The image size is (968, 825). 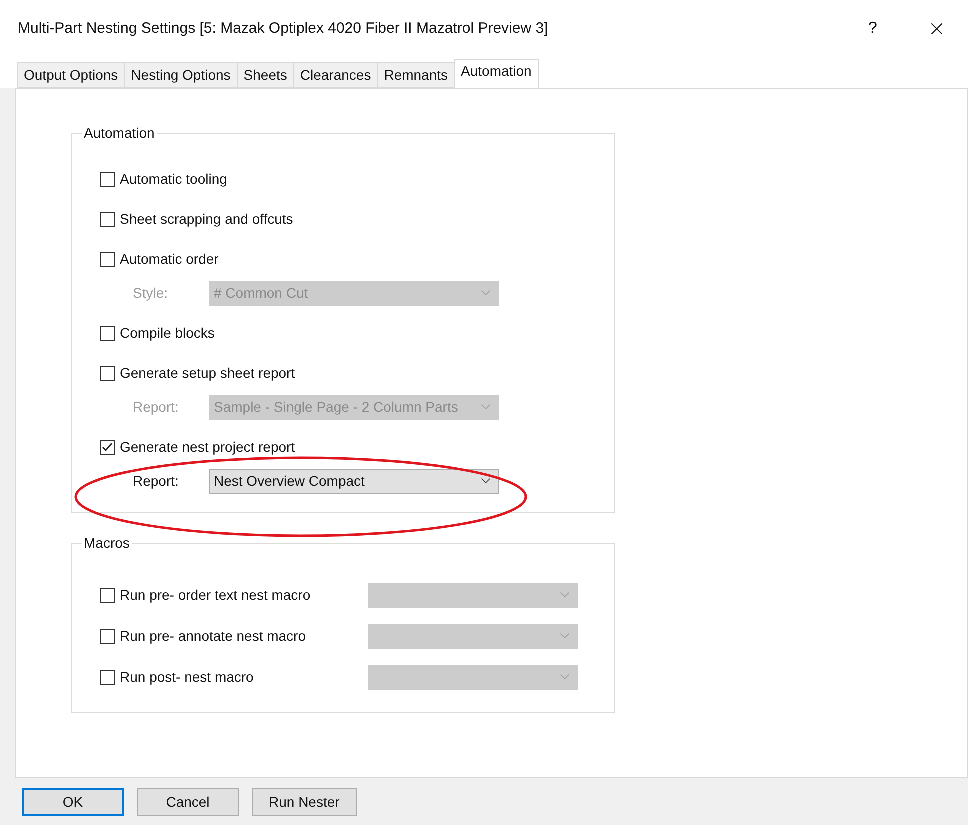 I want to click on checkmark-icon, so click(x=107, y=447).